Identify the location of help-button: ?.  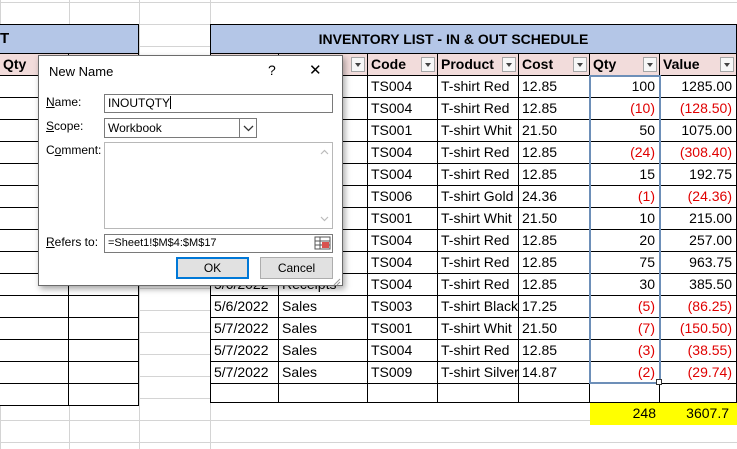
(272, 70).